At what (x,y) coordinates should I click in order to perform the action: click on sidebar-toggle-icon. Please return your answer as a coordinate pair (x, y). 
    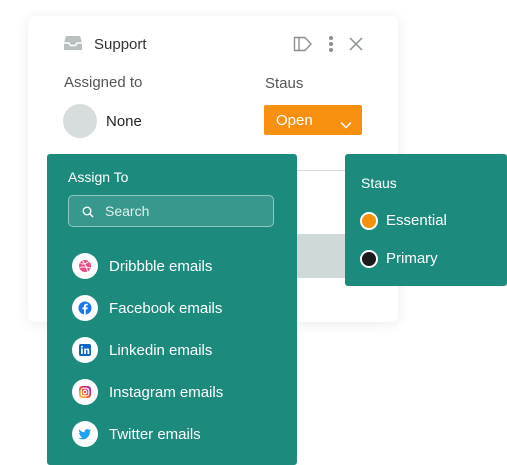
    Looking at the image, I should click on (303, 44).